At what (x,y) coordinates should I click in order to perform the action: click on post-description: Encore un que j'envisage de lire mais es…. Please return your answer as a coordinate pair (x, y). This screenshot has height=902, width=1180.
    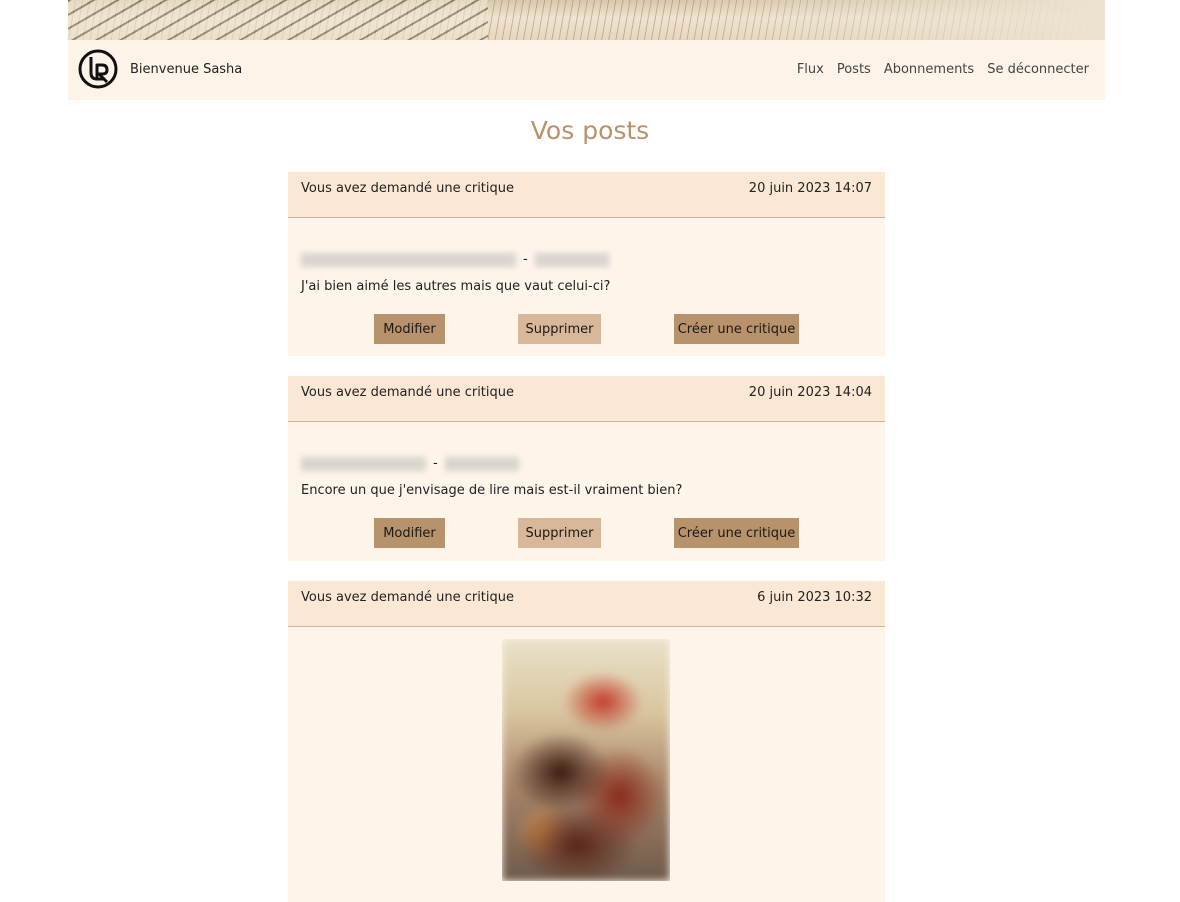
    Looking at the image, I should click on (492, 490).